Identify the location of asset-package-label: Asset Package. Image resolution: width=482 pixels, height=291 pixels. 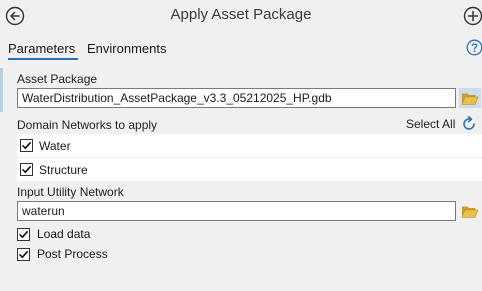
(57, 79).